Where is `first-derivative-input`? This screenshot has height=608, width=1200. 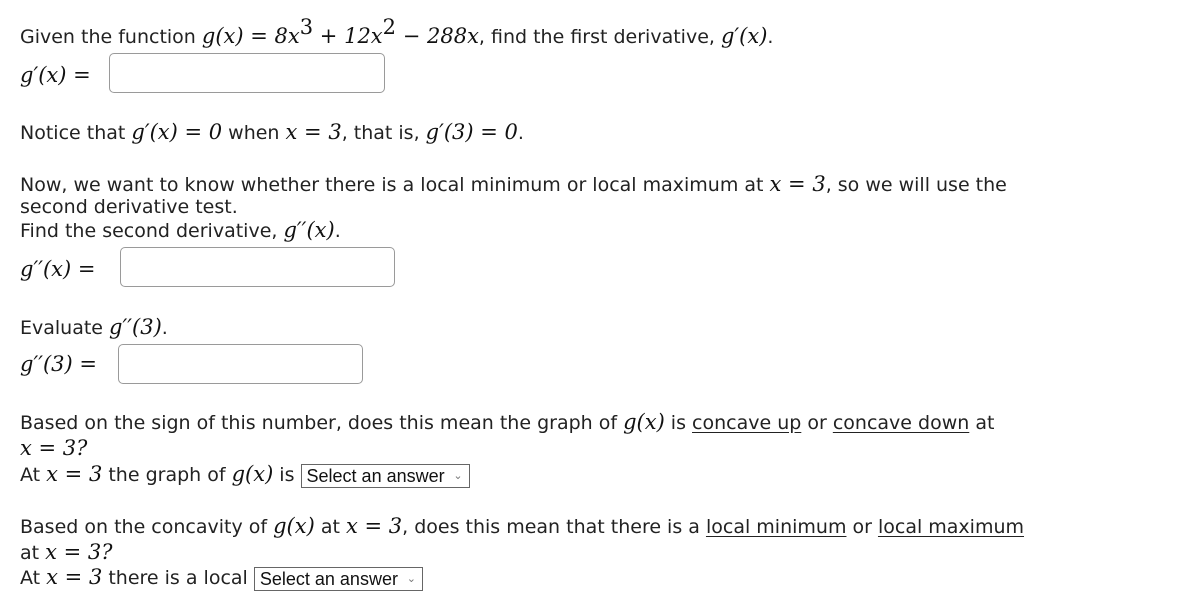
first-derivative-input is located at coordinates (247, 73).